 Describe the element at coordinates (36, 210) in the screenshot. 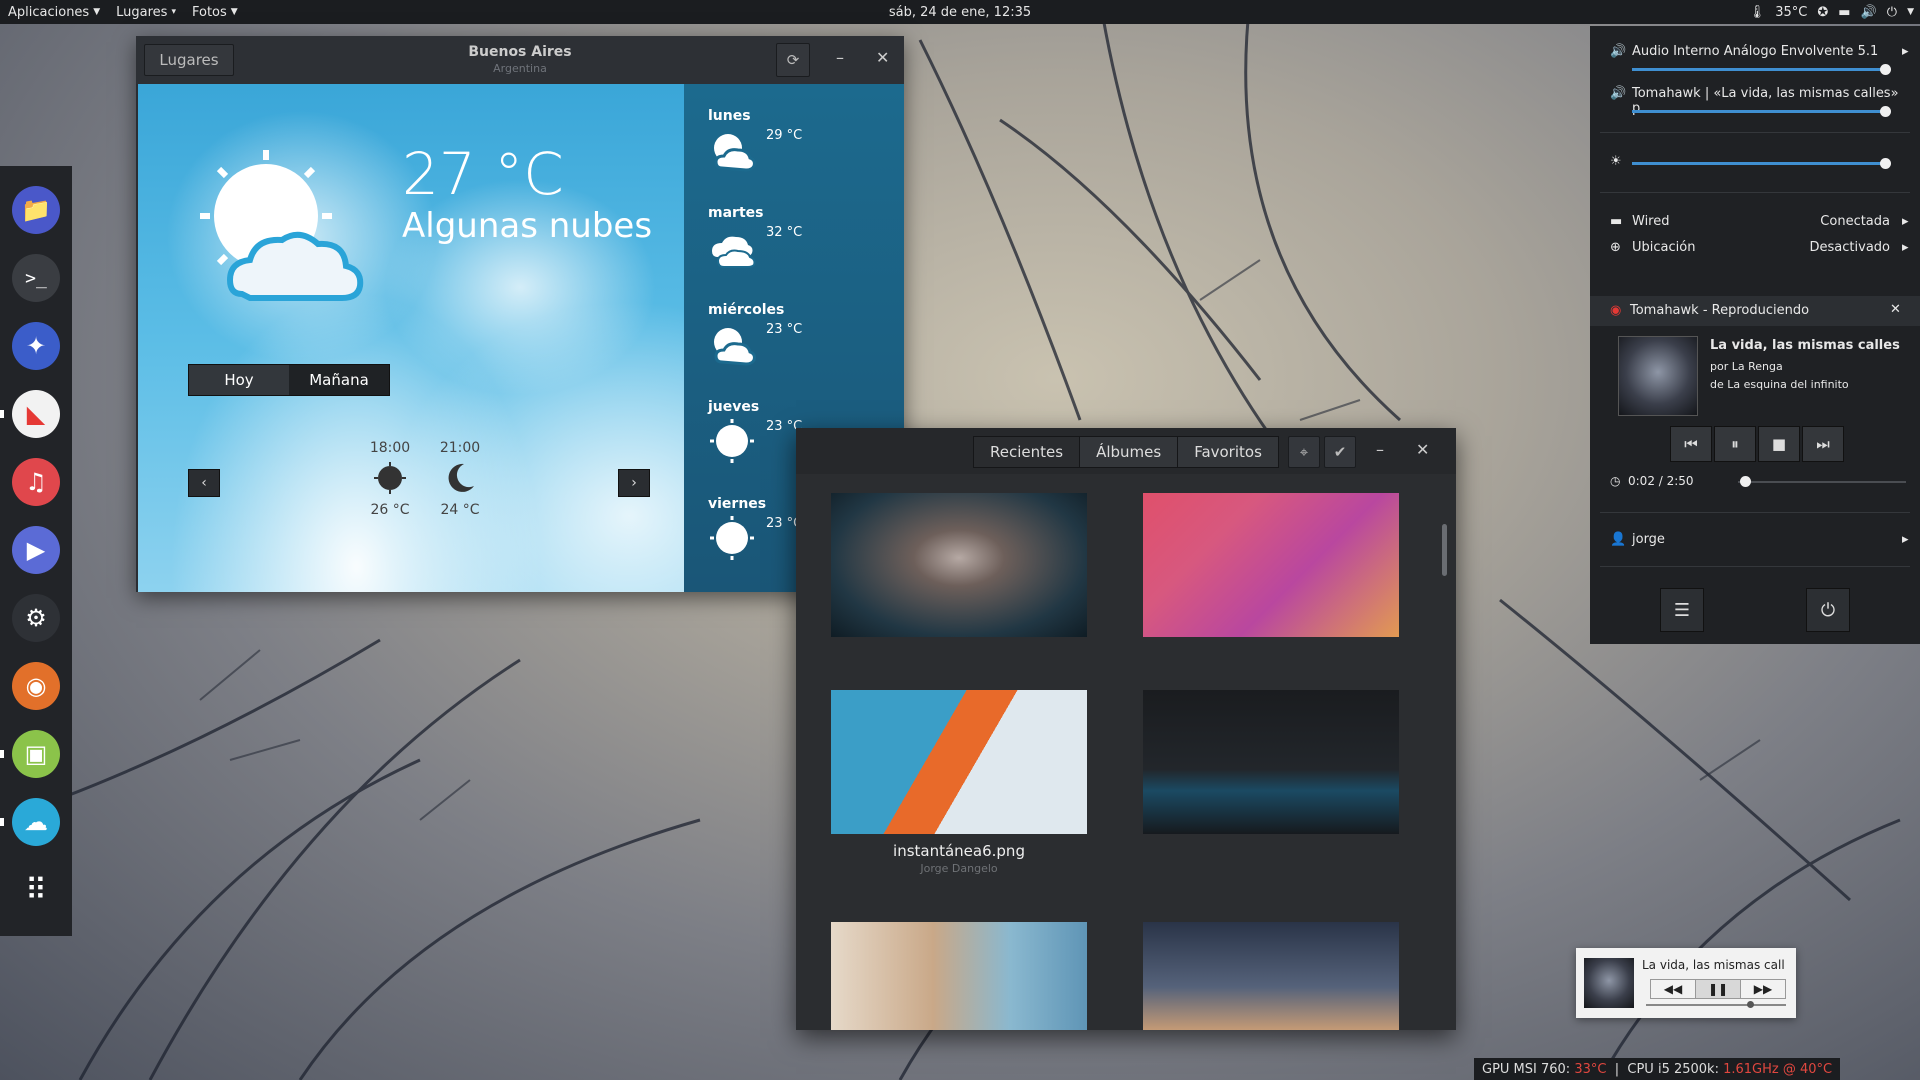

I see `dock-files: 📁` at that location.